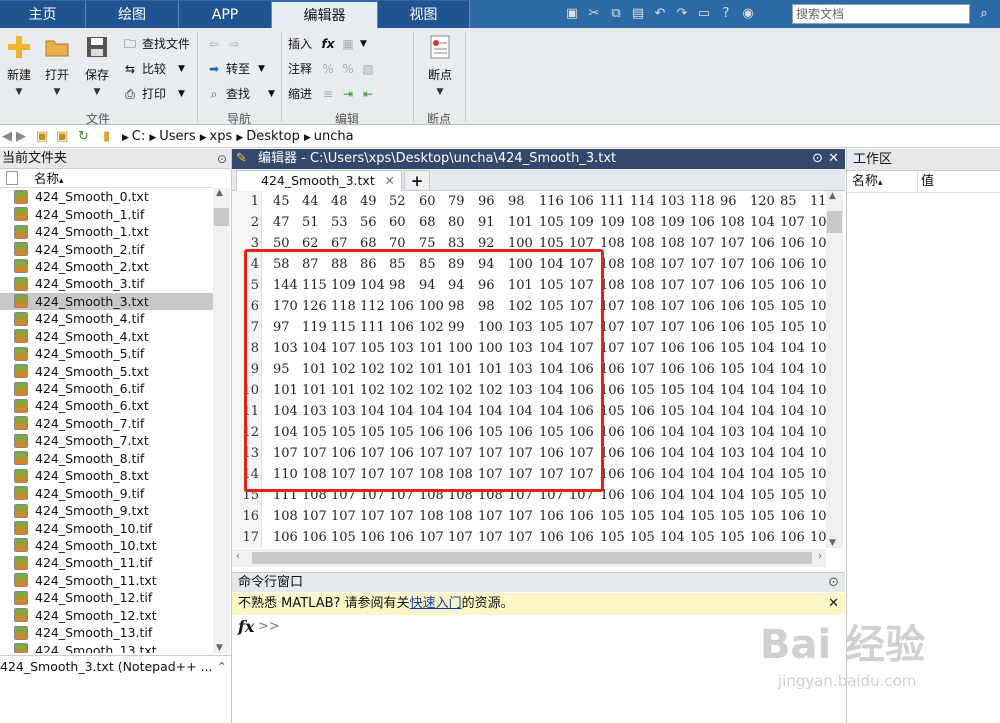  Describe the element at coordinates (221, 136) in the screenshot. I see `breadcrumb-xps: xps` at that location.